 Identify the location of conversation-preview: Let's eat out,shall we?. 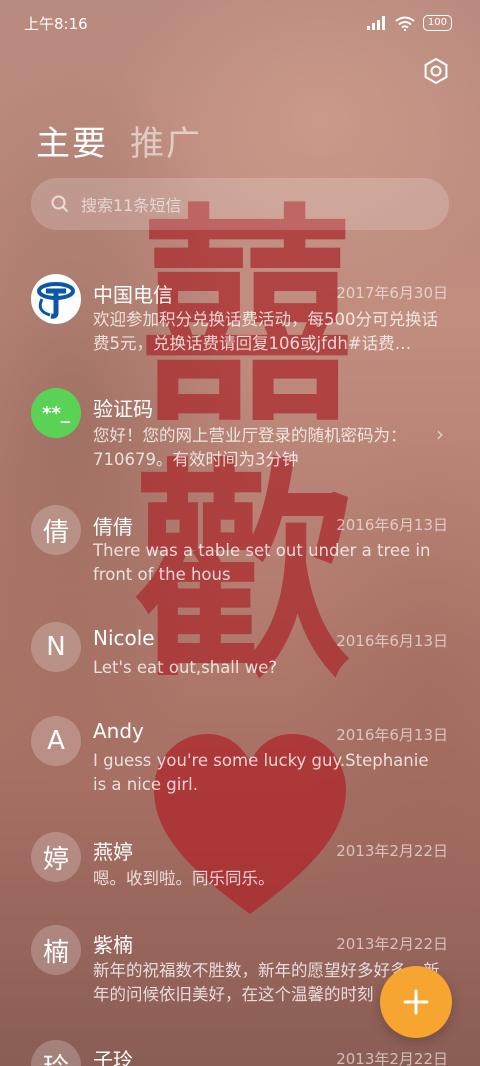
(185, 667).